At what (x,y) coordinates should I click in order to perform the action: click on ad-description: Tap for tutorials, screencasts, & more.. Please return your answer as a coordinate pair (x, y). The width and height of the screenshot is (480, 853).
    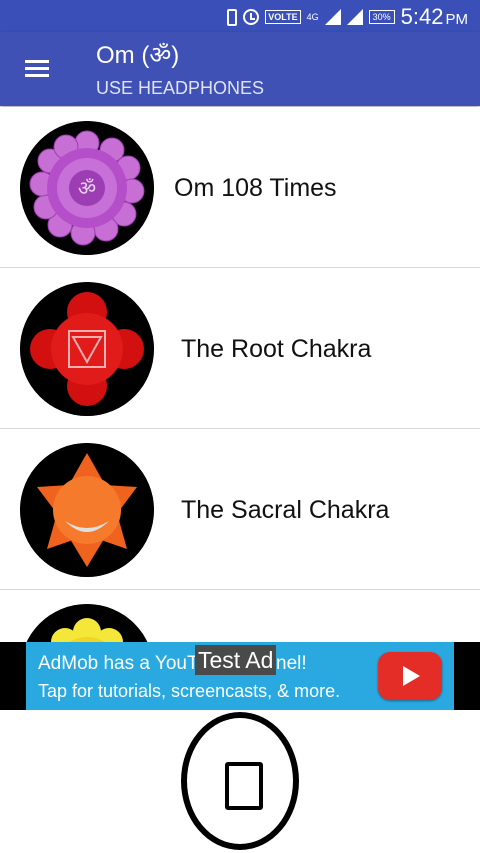
    Looking at the image, I should click on (189, 691).